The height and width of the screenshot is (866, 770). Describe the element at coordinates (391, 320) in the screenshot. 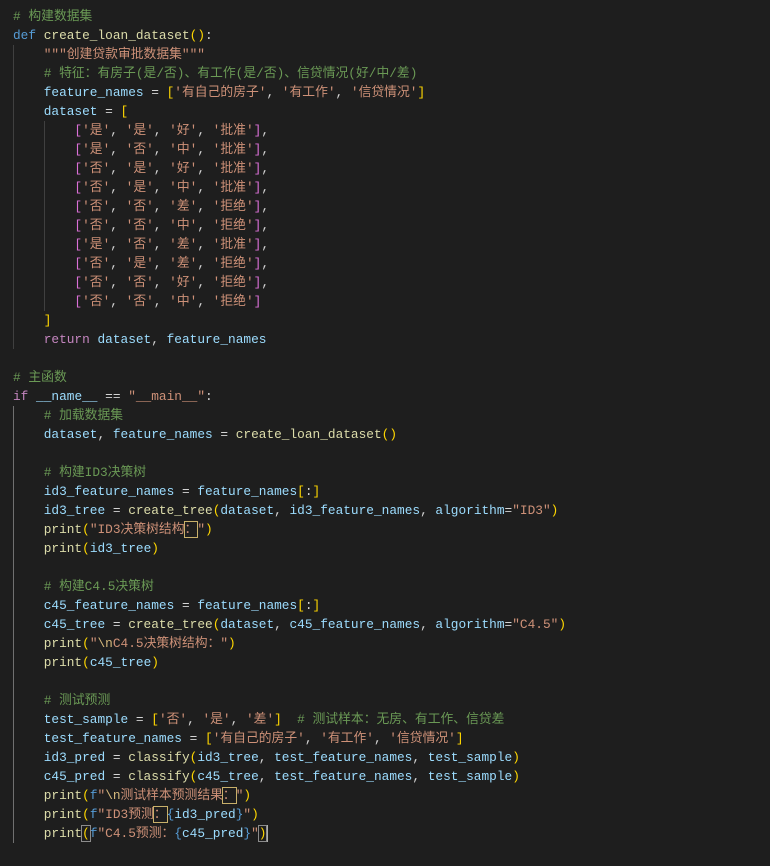

I see `code-line: ]` at that location.